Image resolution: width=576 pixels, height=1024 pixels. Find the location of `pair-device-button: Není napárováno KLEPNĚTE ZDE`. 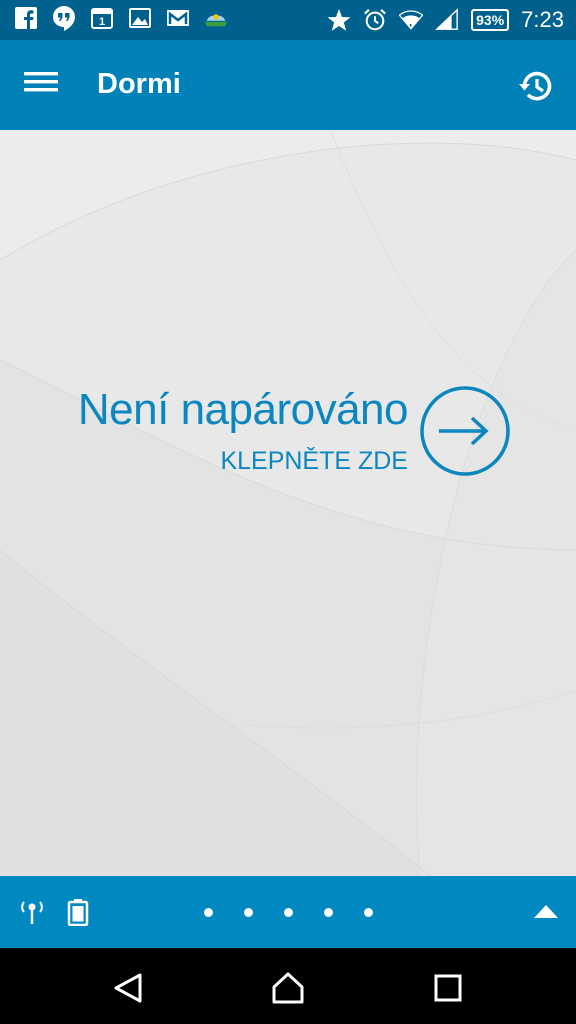

pair-device-button: Není napárováno KLEPNĚTE ZDE is located at coordinates (288, 440).